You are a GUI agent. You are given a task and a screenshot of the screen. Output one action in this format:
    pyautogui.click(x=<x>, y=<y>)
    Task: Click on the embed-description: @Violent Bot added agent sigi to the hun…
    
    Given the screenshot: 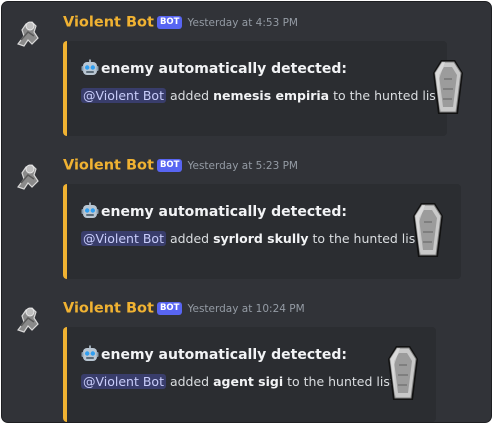 What is the action you would take?
    pyautogui.click(x=240, y=381)
    